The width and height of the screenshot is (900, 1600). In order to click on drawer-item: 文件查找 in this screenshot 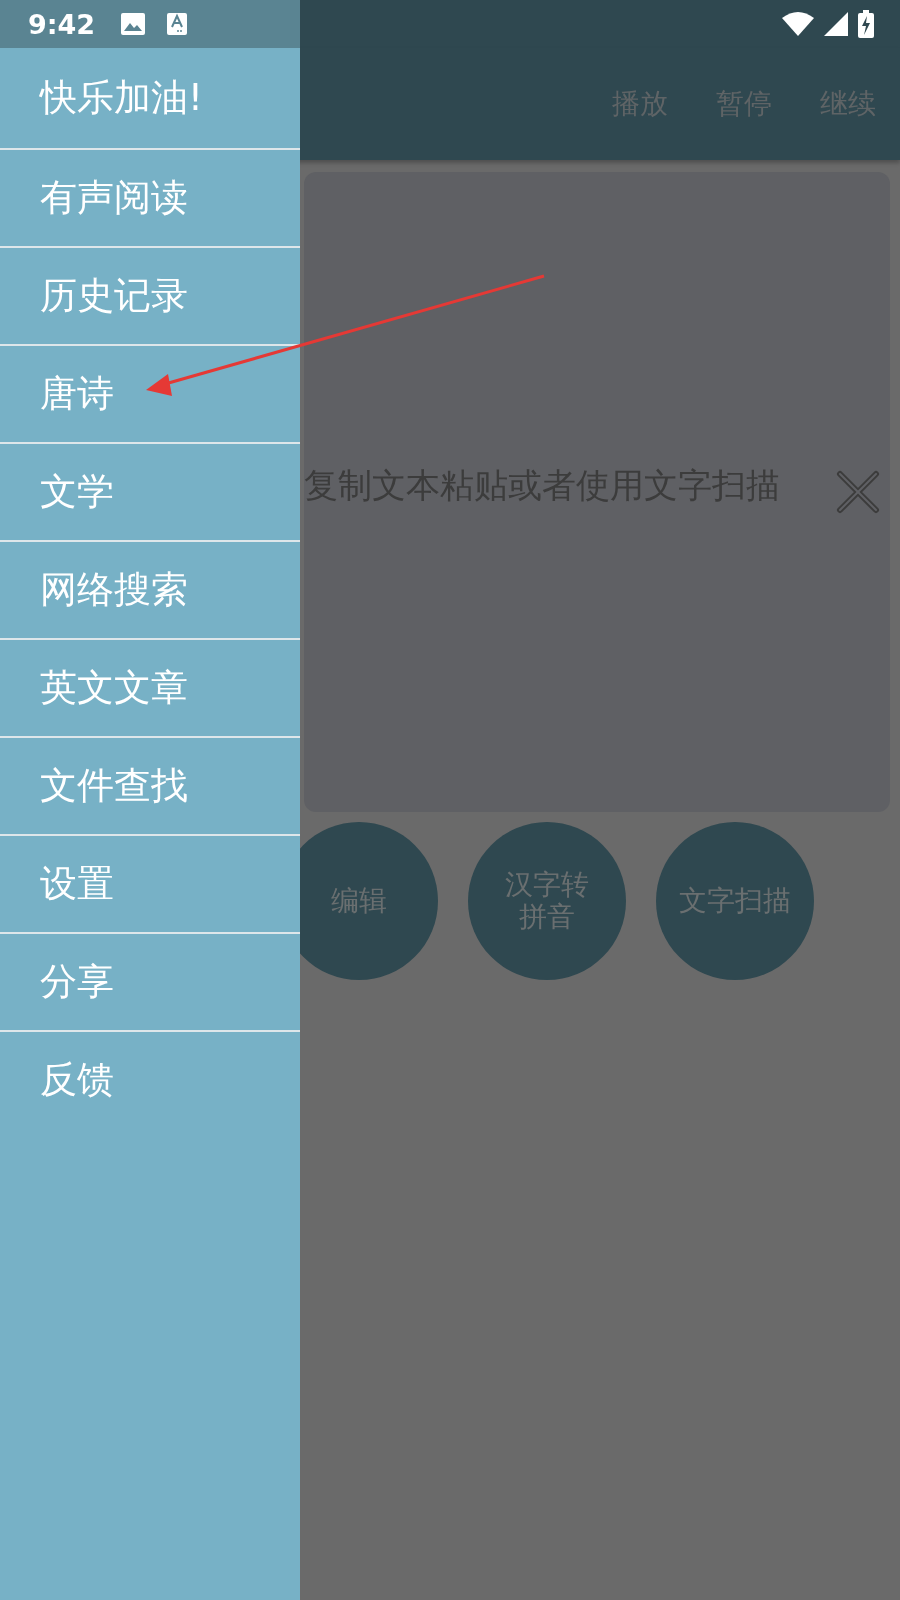, I will do `click(150, 787)`.